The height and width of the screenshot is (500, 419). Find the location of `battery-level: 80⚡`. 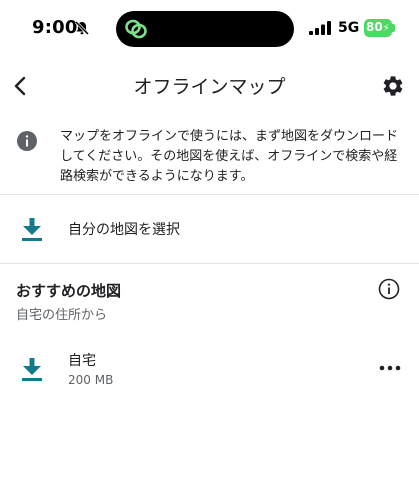

battery-level: 80⚡ is located at coordinates (378, 27).